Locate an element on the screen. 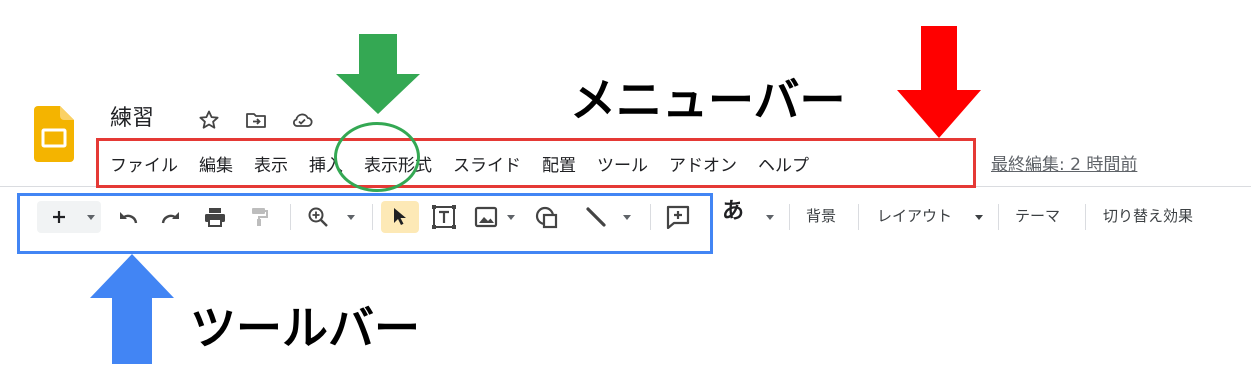  theme-button: テーマ is located at coordinates (1037, 216).